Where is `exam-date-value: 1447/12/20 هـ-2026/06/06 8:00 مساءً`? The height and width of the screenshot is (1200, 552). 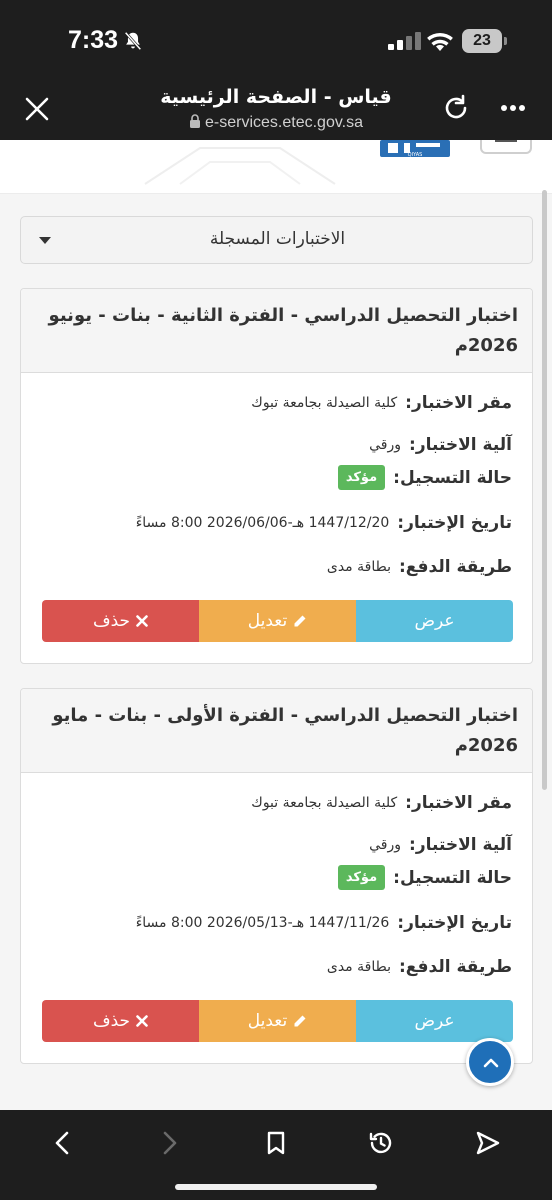
exam-date-value: 1447/12/20 هـ-2026/06/06 8:00 مساءً is located at coordinates (262, 523).